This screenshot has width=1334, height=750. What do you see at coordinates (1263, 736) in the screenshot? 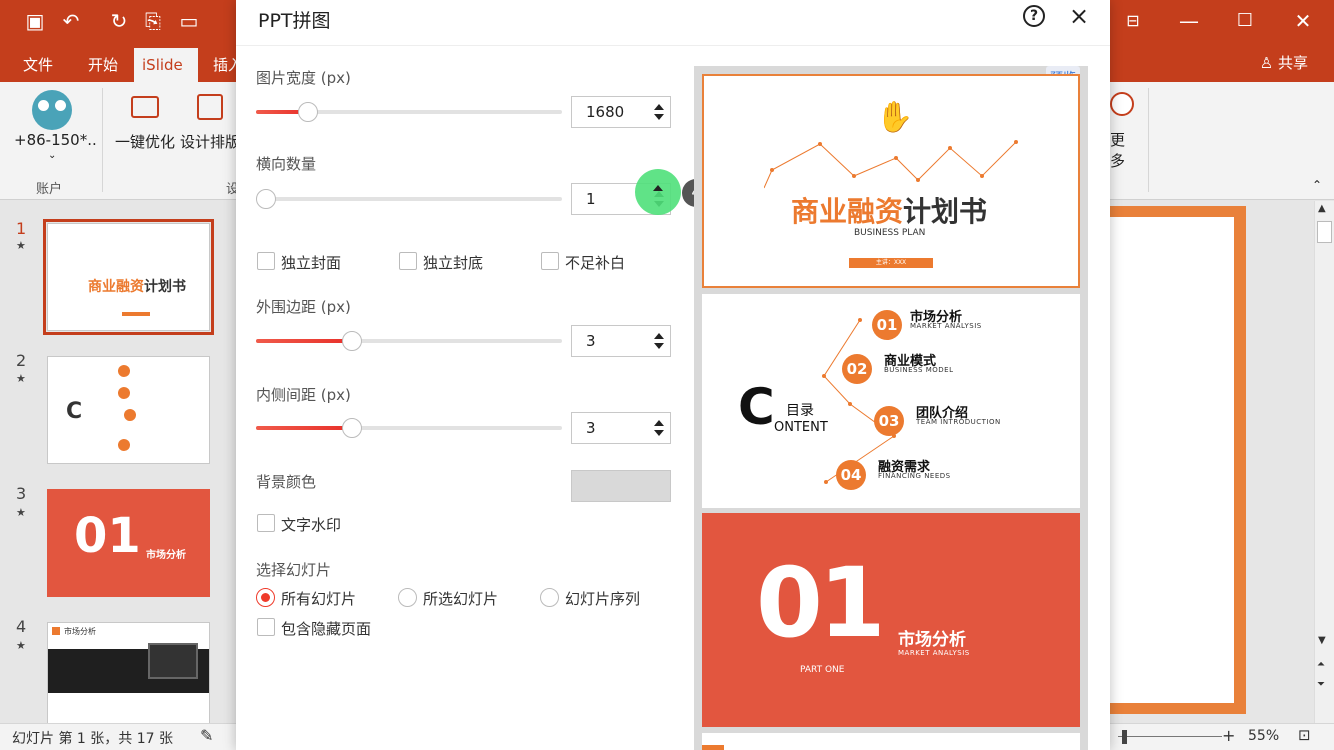
I see `zoom-level: 55%` at bounding box center [1263, 736].